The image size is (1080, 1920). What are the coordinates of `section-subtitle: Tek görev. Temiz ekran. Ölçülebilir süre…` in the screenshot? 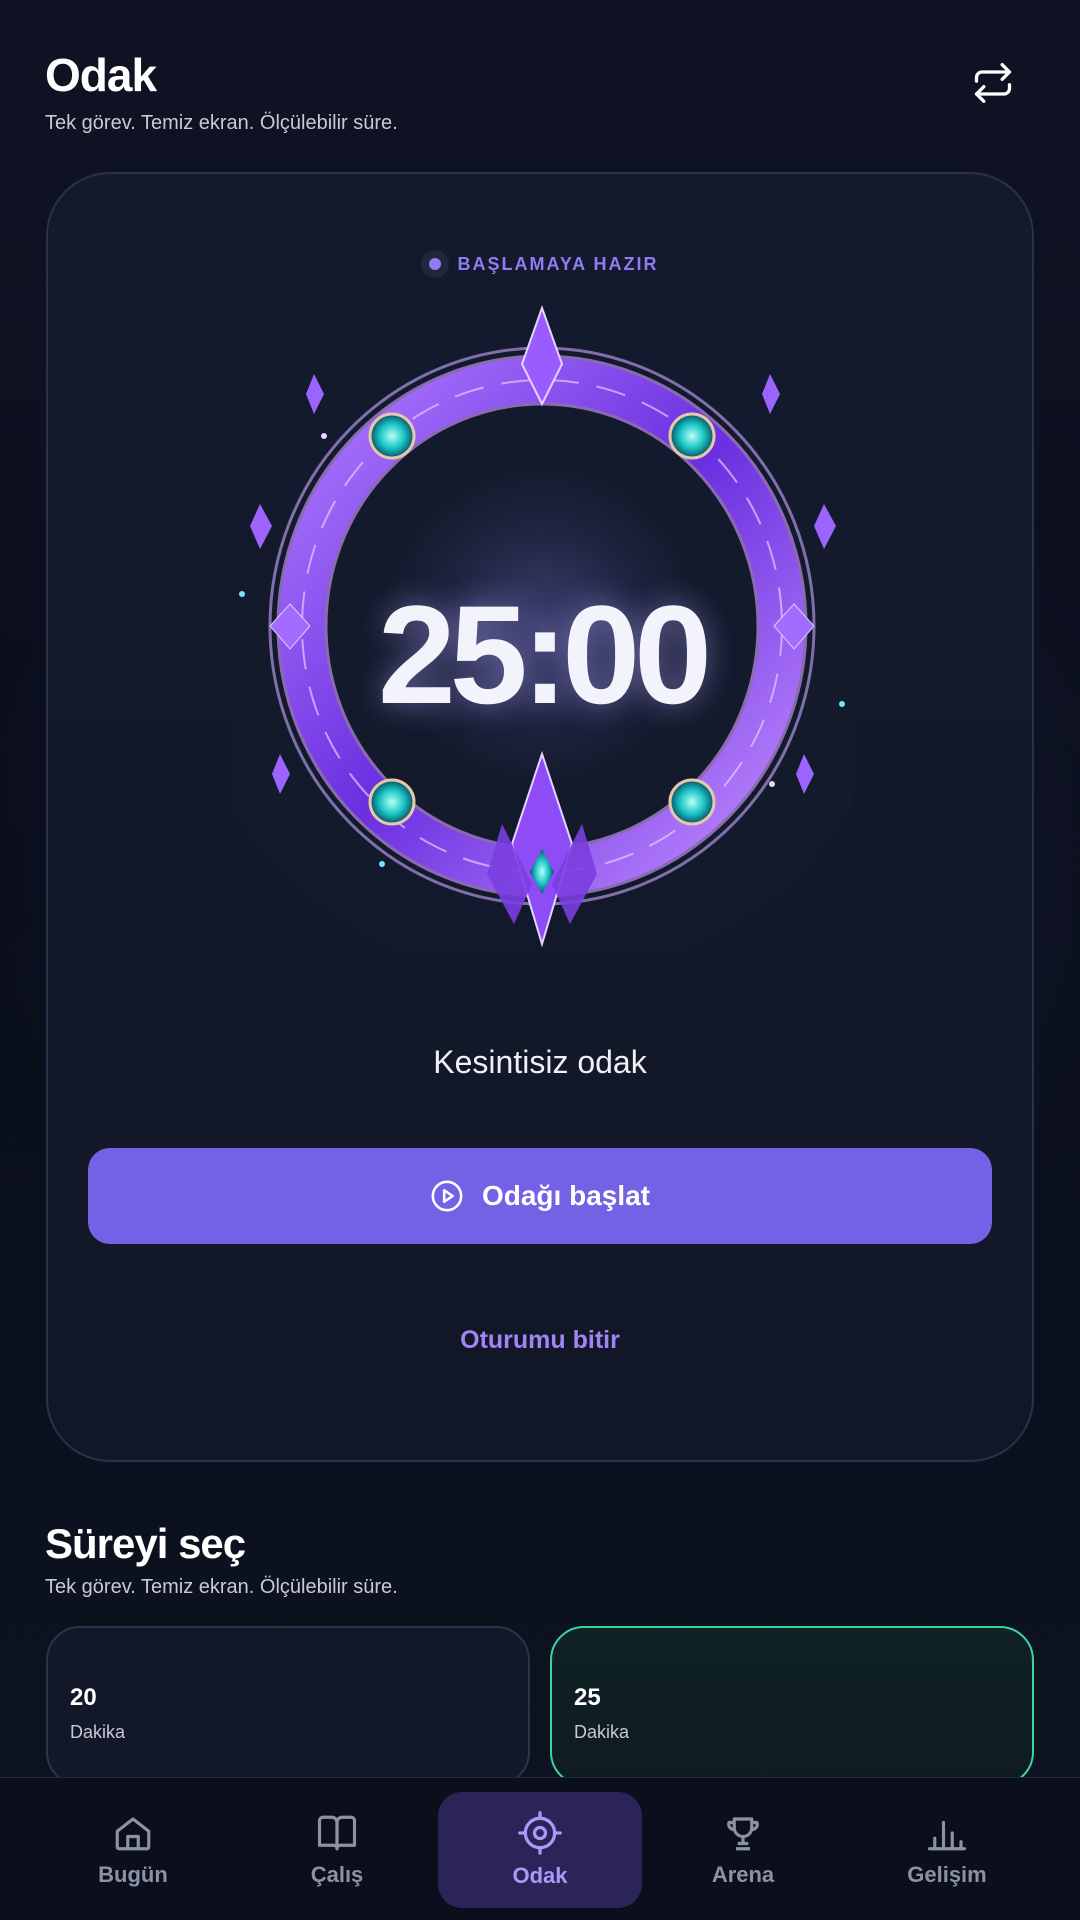 It's located at (221, 1587).